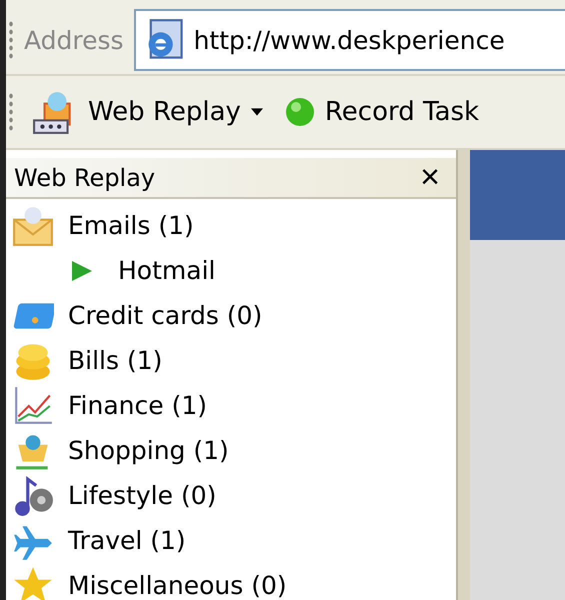  Describe the element at coordinates (33, 582) in the screenshot. I see `star-icon` at that location.